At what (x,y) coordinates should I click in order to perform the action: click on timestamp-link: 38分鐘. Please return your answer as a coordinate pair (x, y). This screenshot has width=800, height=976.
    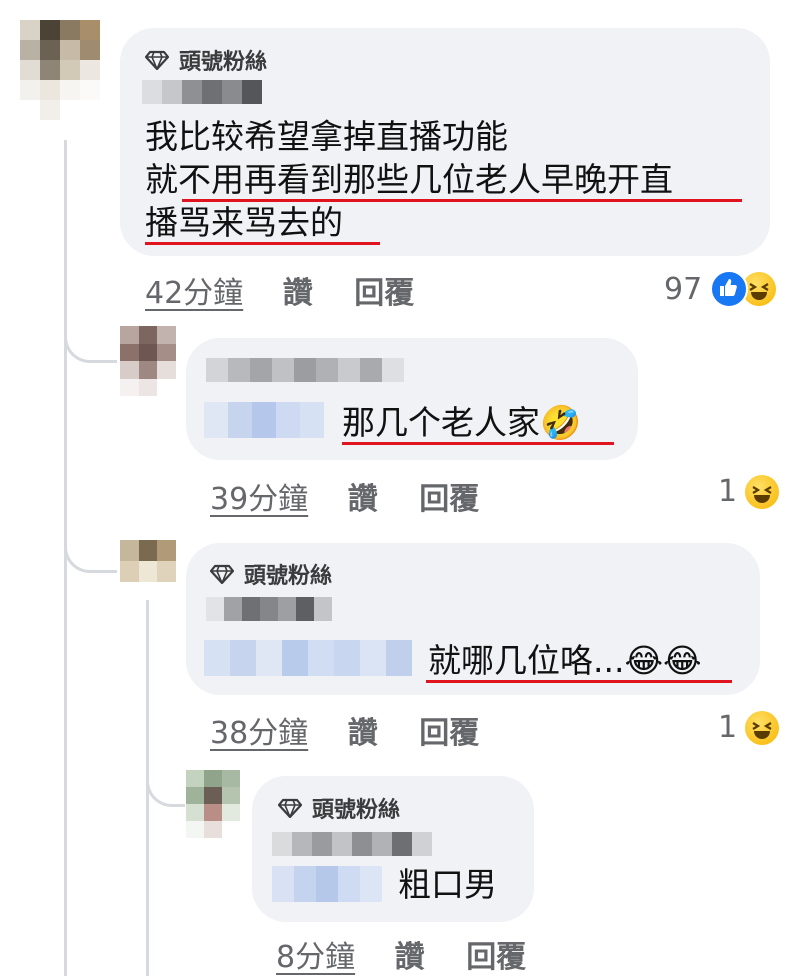
    Looking at the image, I should click on (259, 733).